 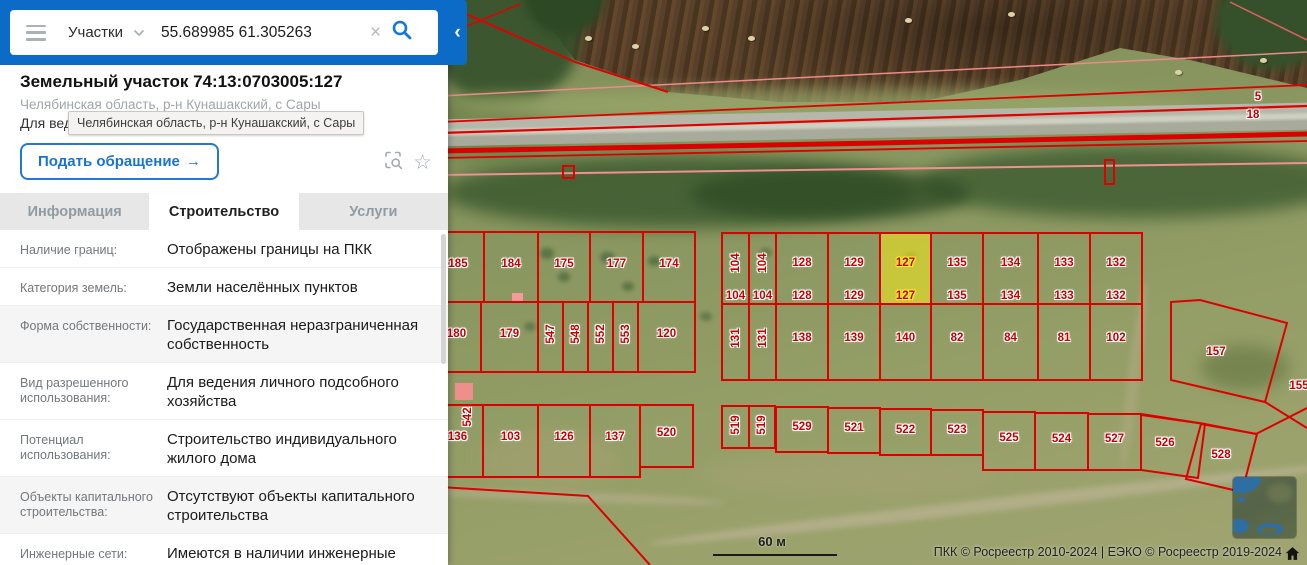 I want to click on info-row-value: Имеются в наличии инженерные сети, so click(x=281, y=555).